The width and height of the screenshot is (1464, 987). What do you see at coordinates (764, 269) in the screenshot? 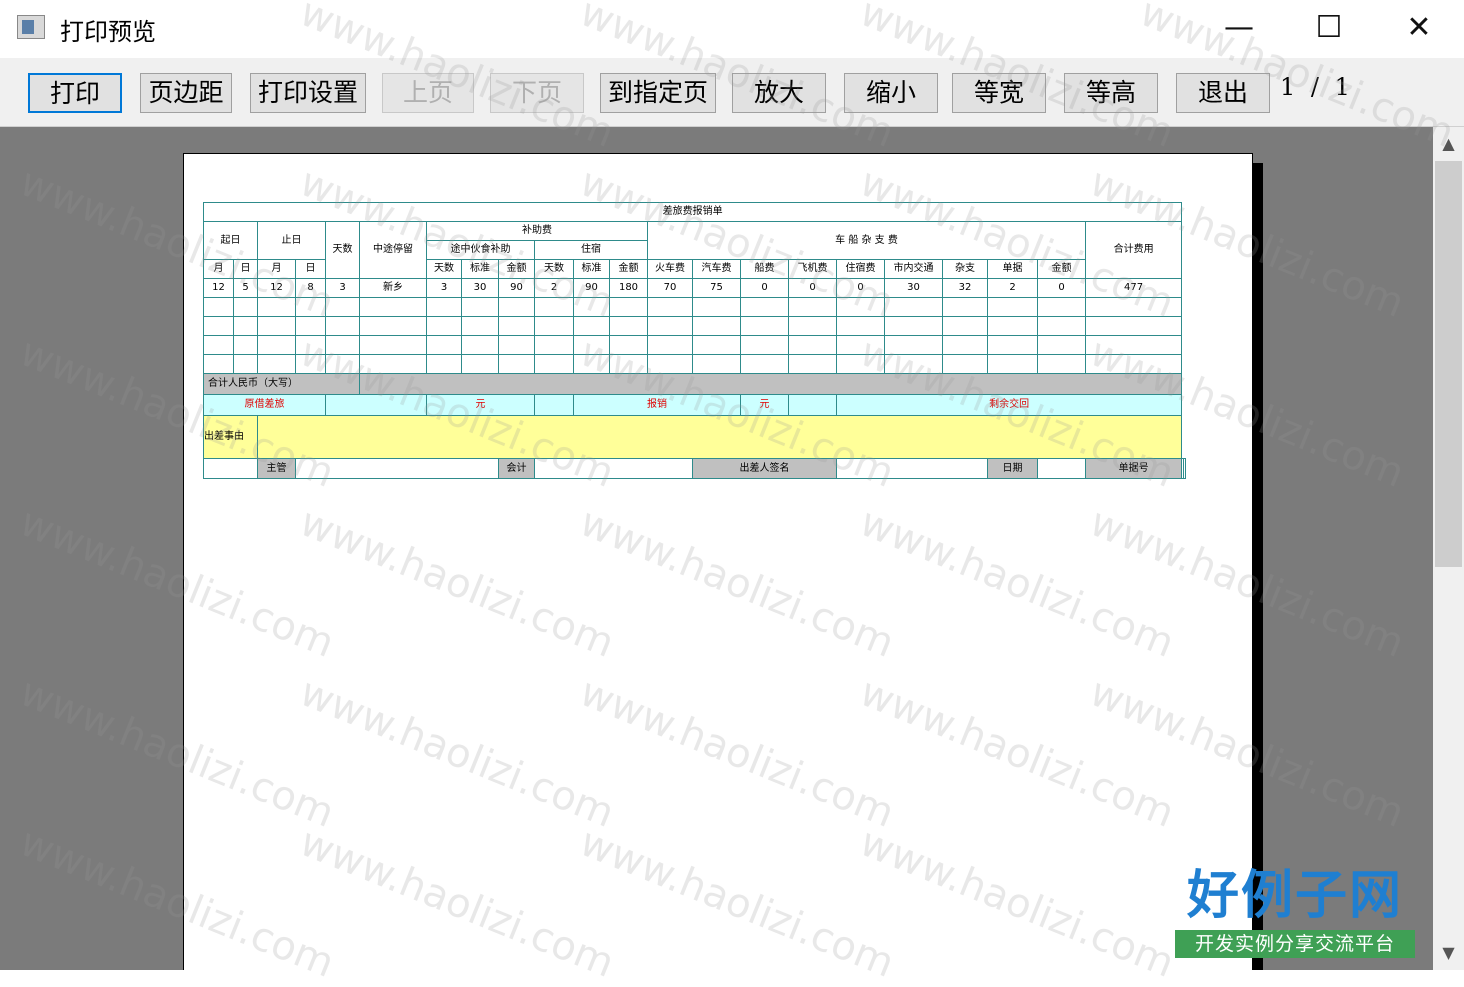
I see `header-ship: 船费` at bounding box center [764, 269].